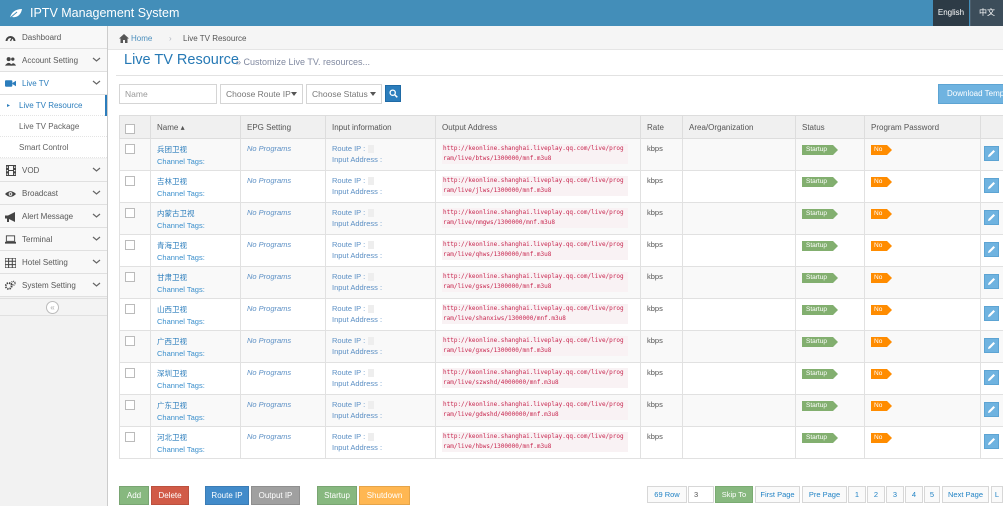 The image size is (1003, 506). Describe the element at coordinates (53, 216) in the screenshot. I see `sidebar-item-alert-message: Alert Message` at that location.